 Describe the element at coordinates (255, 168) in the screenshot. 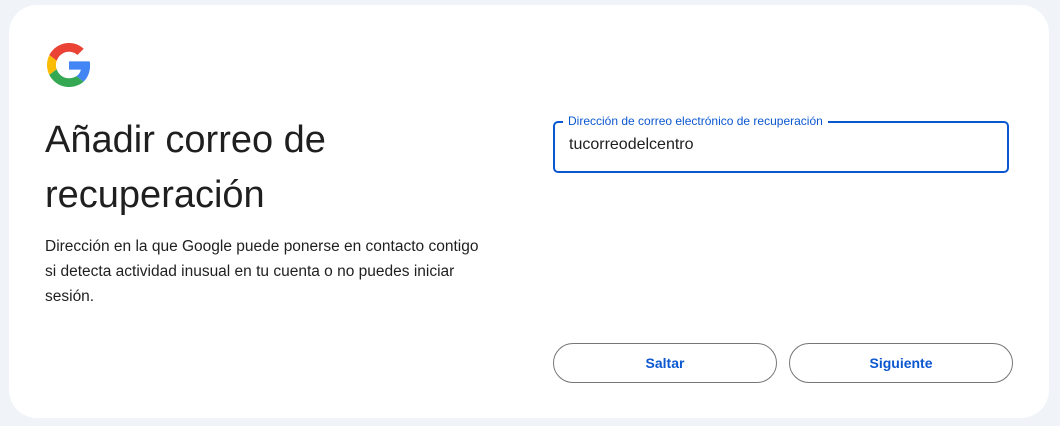

I see `page-title: Añadir correo de recuperación` at that location.